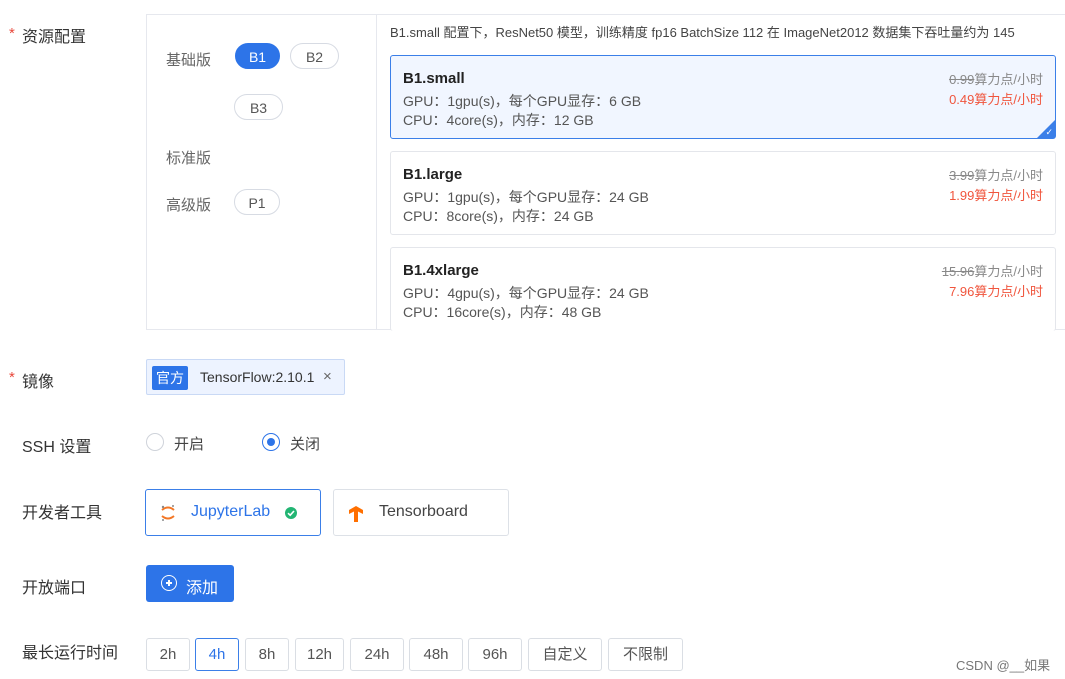  What do you see at coordinates (495, 654) in the screenshot?
I see `duration-96h: 96h` at bounding box center [495, 654].